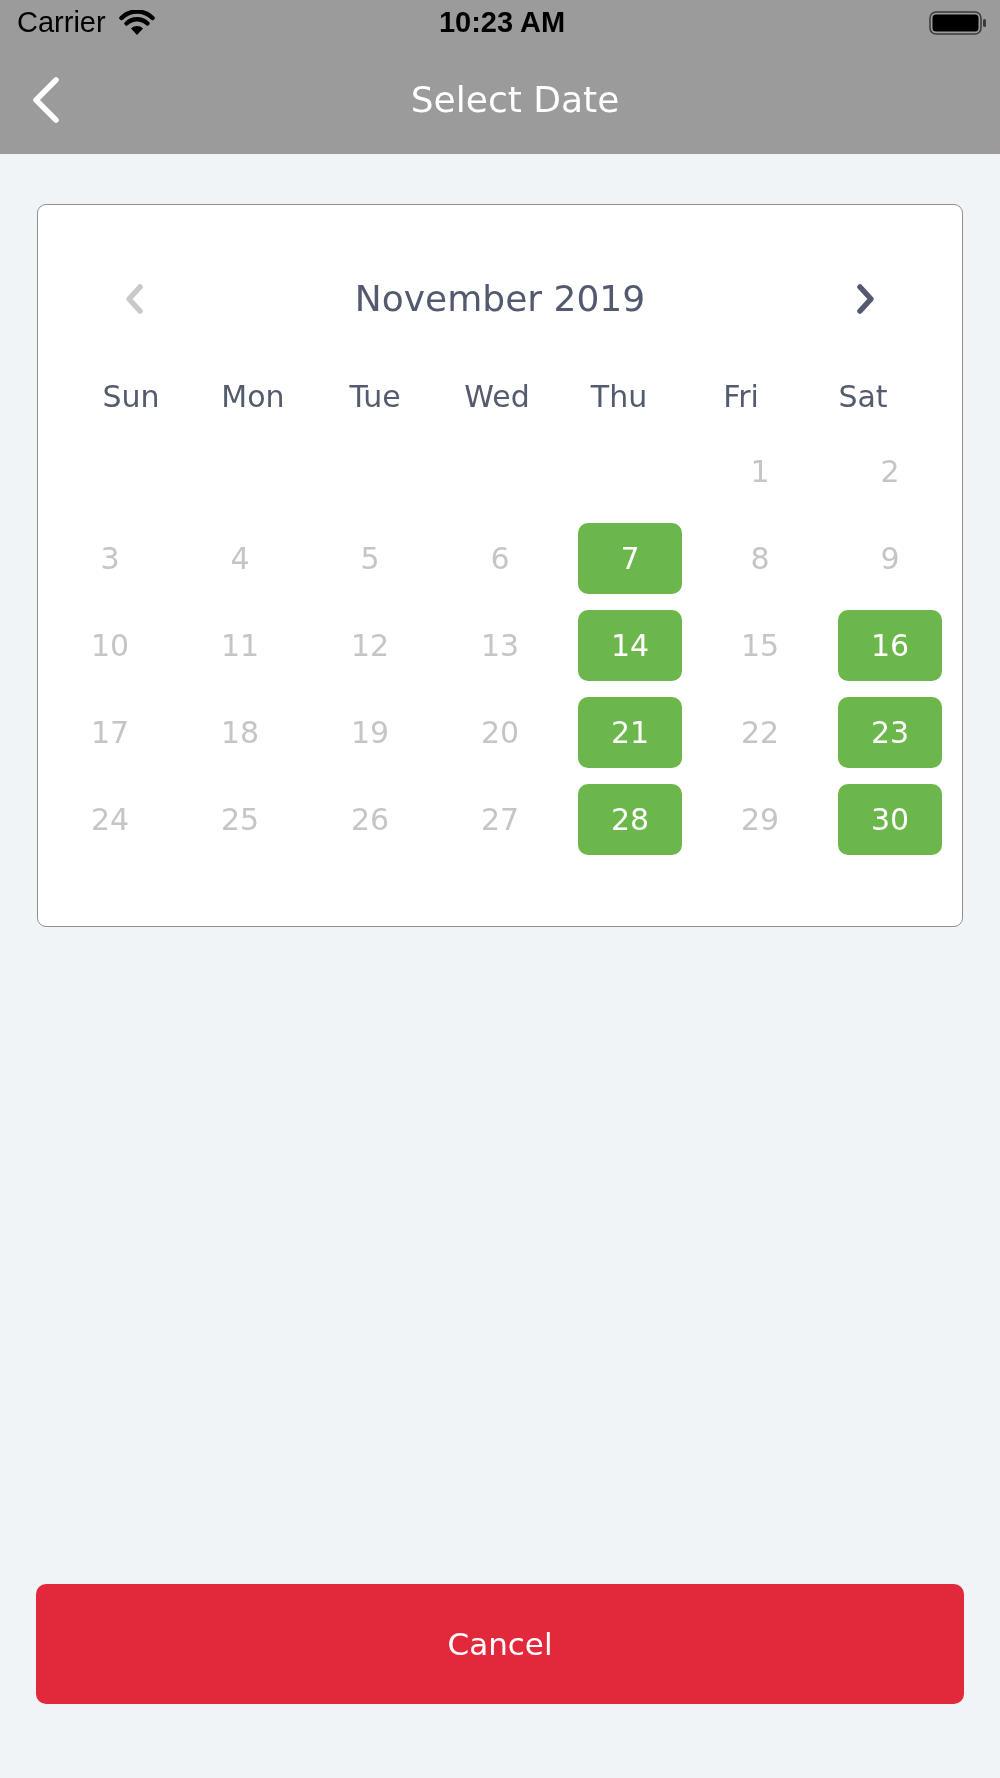  Describe the element at coordinates (863, 397) in the screenshot. I see `weekday-label: Sat` at that location.